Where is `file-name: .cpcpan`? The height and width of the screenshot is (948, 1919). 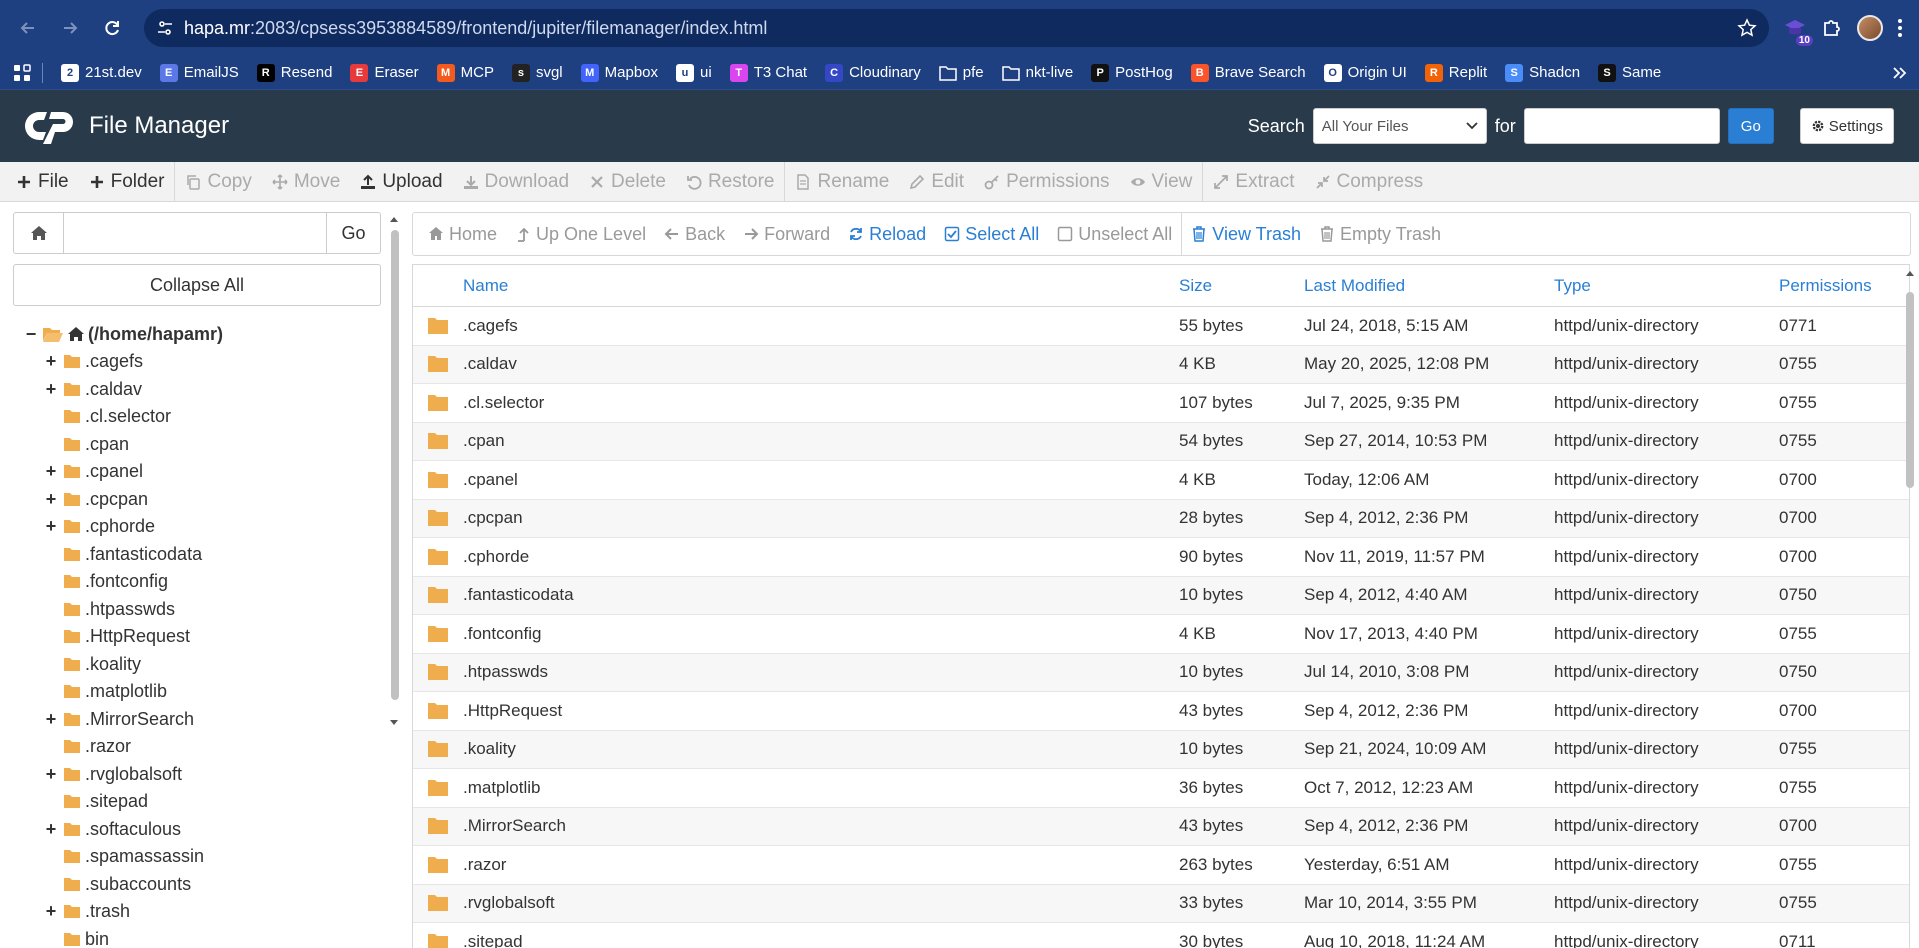
file-name: .cpcpan is located at coordinates (821, 518).